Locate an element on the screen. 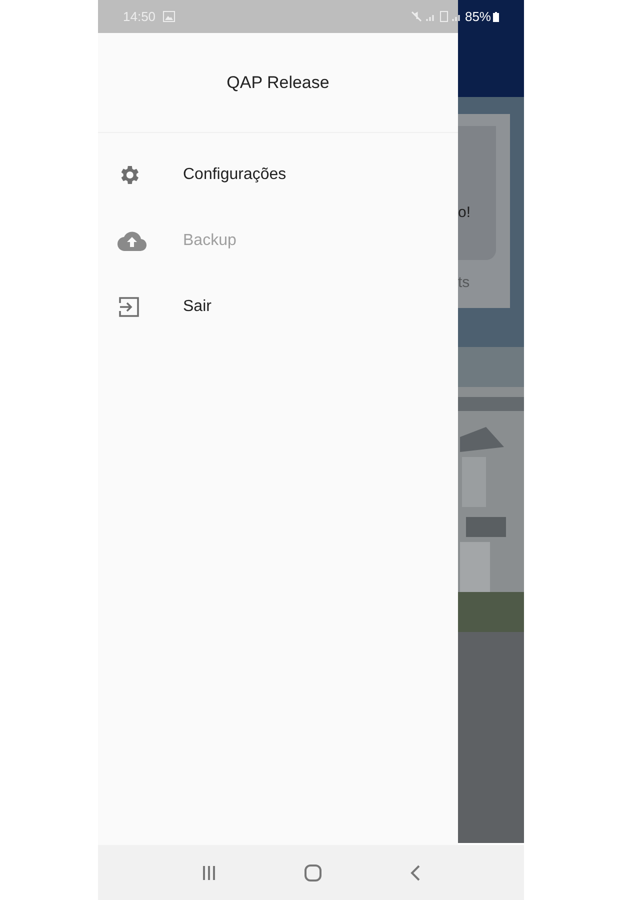 The height and width of the screenshot is (900, 635). exit-icon is located at coordinates (129, 307).